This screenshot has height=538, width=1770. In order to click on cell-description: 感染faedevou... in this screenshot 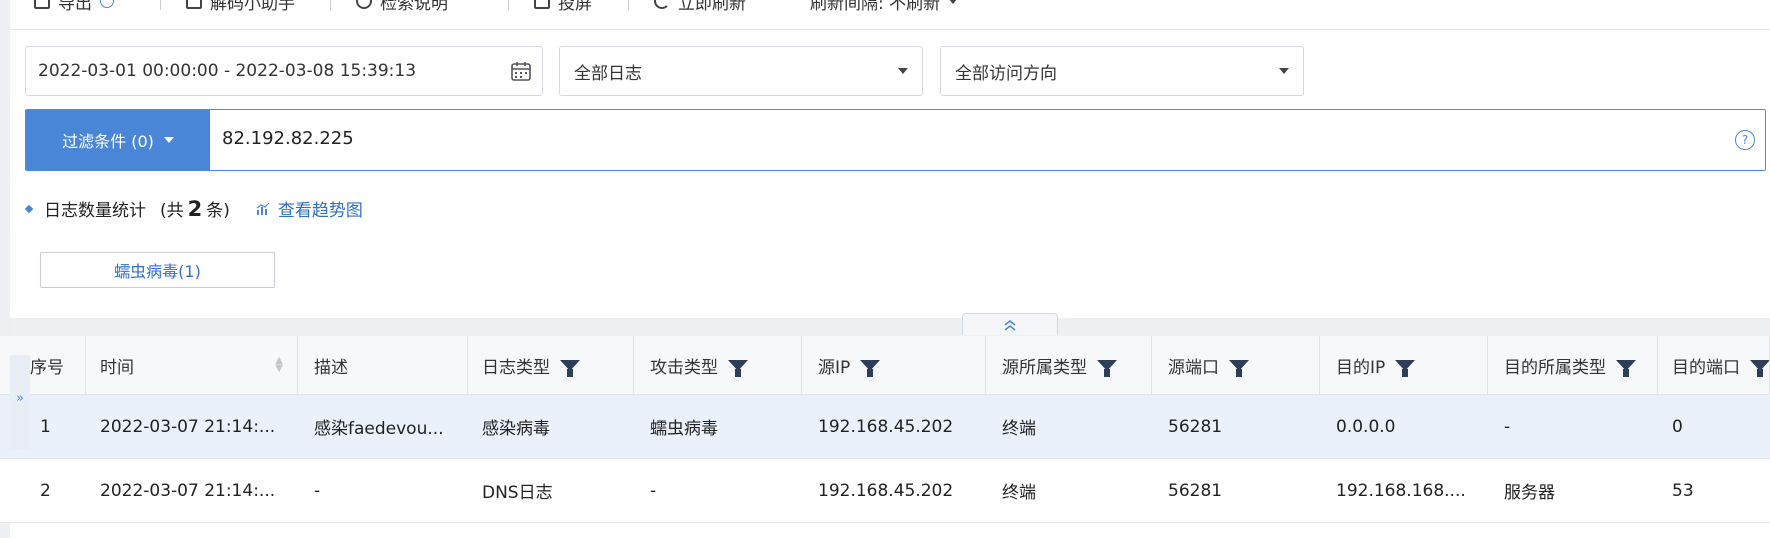, I will do `click(383, 426)`.